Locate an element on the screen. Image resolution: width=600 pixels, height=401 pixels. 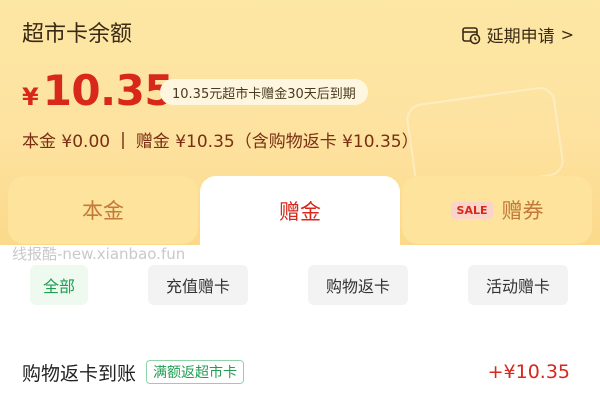
tab-principal: 本金 is located at coordinates (103, 210).